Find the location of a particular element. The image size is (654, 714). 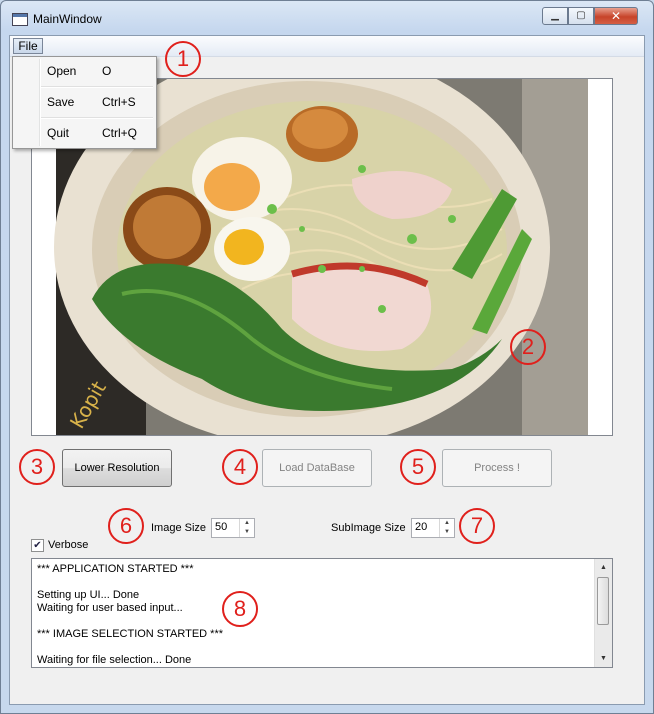

menu-item-label: Open is located at coordinates (62, 71).